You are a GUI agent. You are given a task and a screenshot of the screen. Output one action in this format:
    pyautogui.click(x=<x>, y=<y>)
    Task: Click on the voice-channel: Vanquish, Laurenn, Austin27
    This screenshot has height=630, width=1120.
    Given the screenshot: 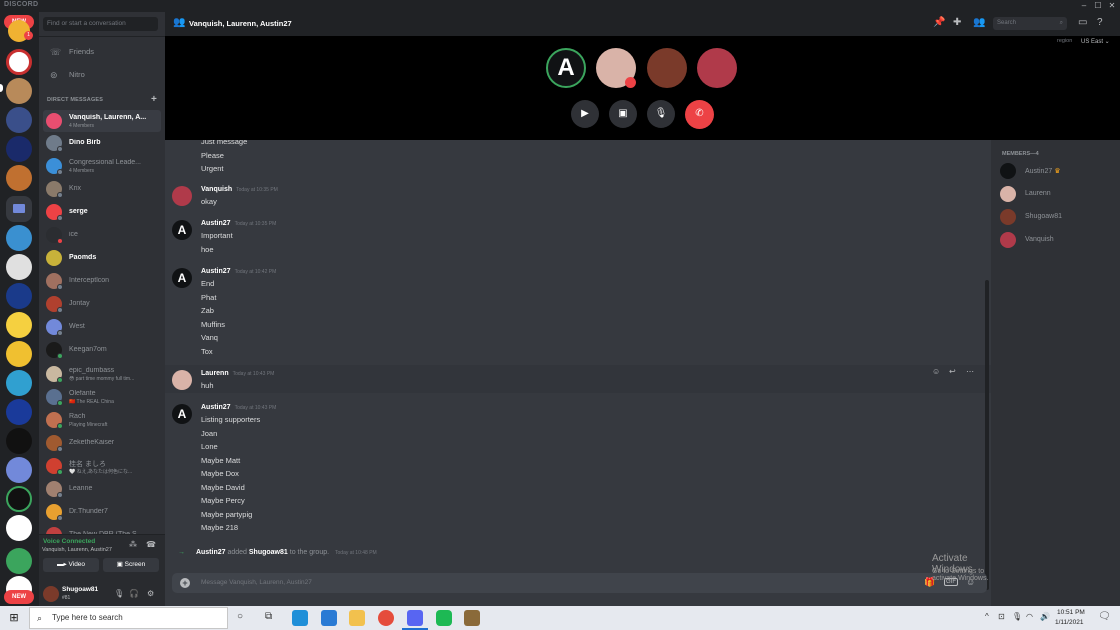 What is the action you would take?
    pyautogui.click(x=77, y=550)
    